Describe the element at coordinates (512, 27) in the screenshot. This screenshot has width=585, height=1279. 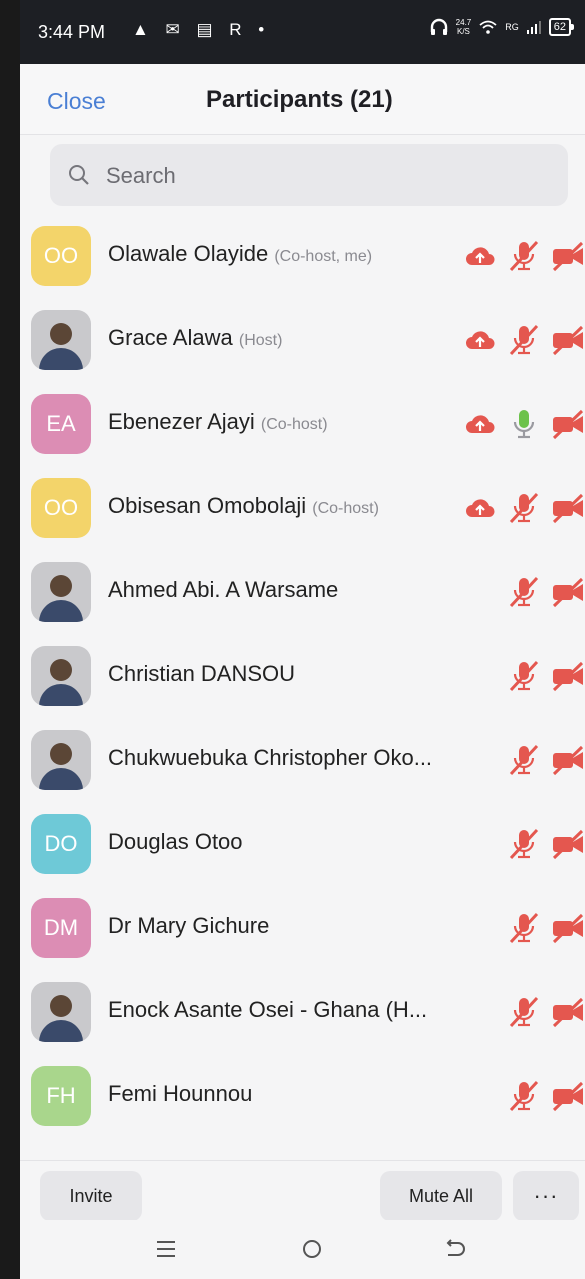
I see `network-type: RG` at that location.